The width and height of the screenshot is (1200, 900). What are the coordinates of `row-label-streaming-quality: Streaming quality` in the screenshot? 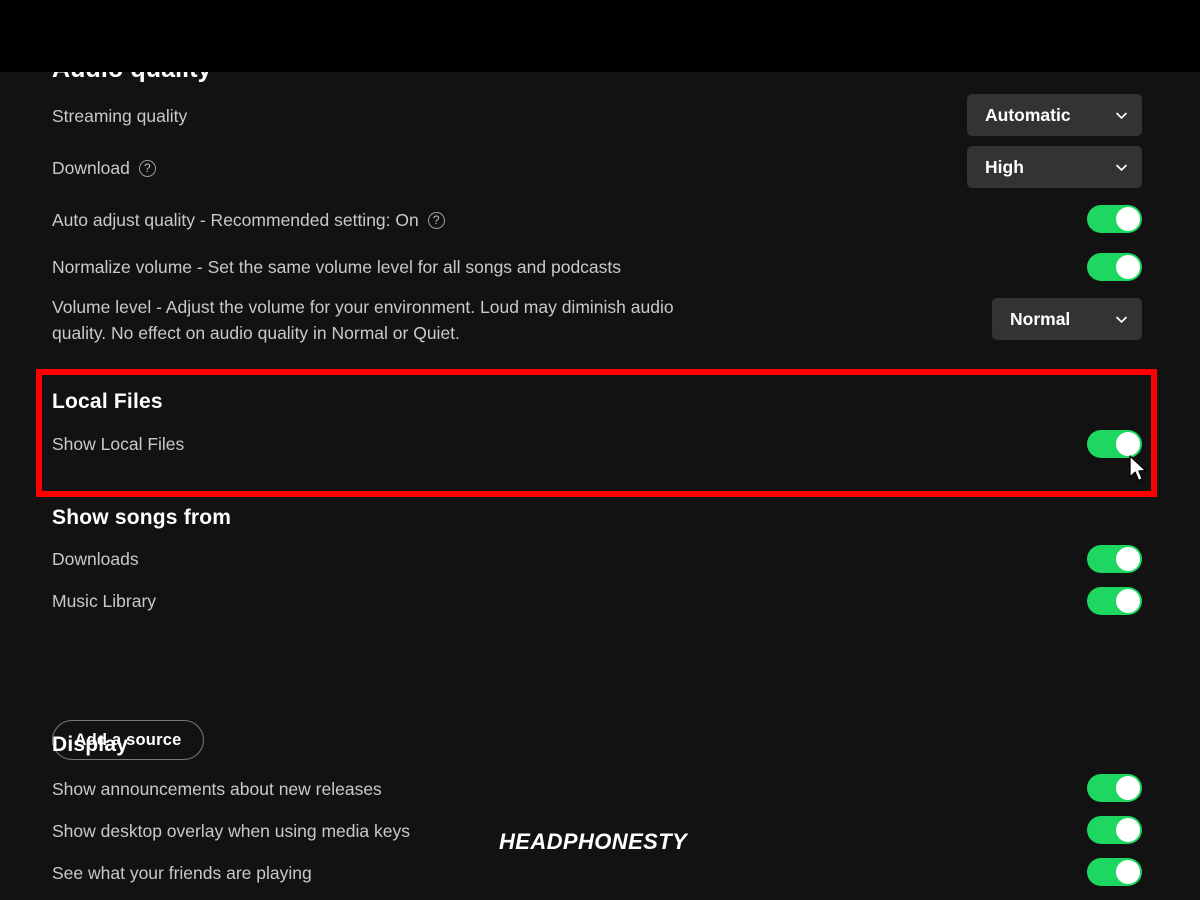 It's located at (119, 116).